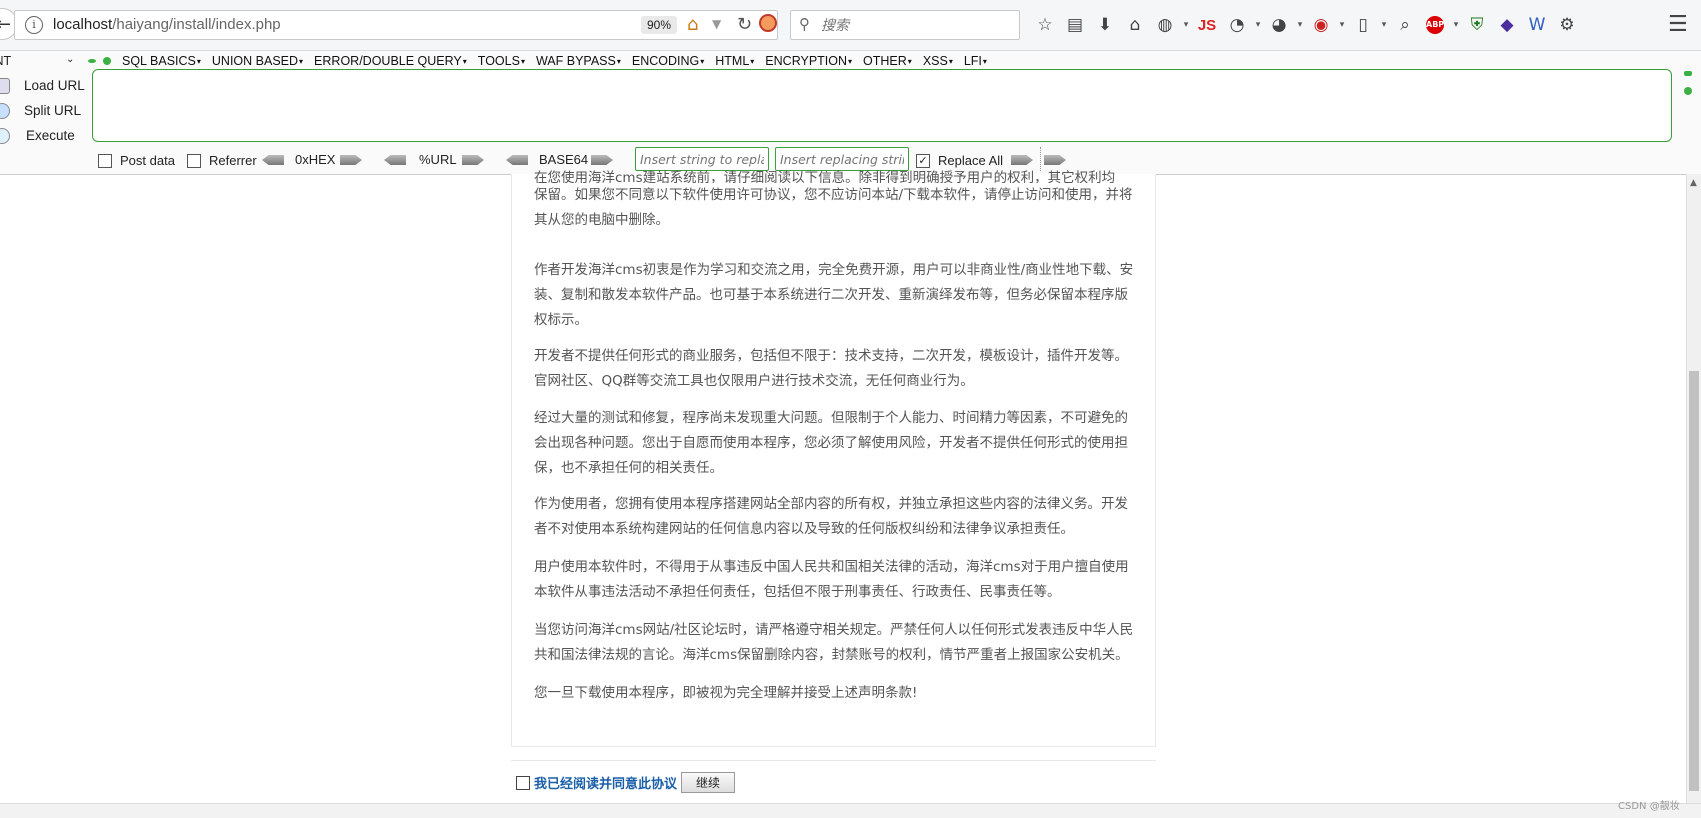  What do you see at coordinates (257, 61) in the screenshot?
I see `menu-union-based: UNION BASED` at bounding box center [257, 61].